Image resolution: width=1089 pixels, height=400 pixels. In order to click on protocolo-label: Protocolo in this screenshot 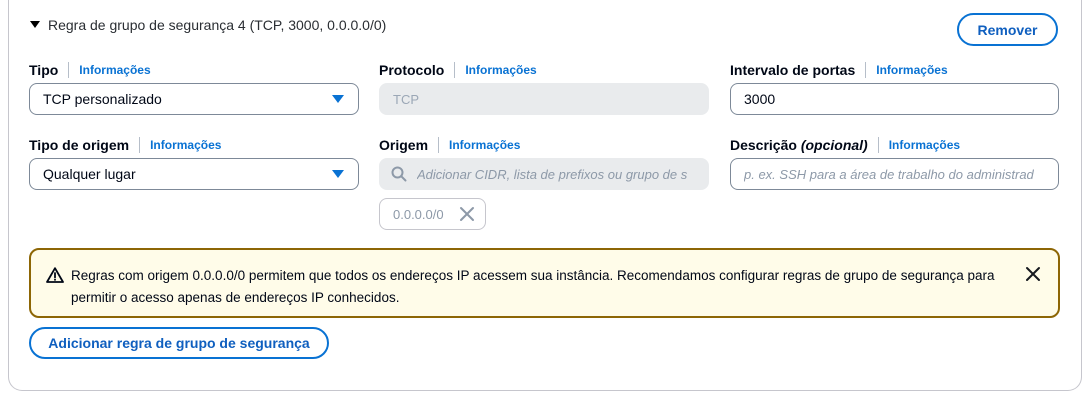, I will do `click(412, 70)`.